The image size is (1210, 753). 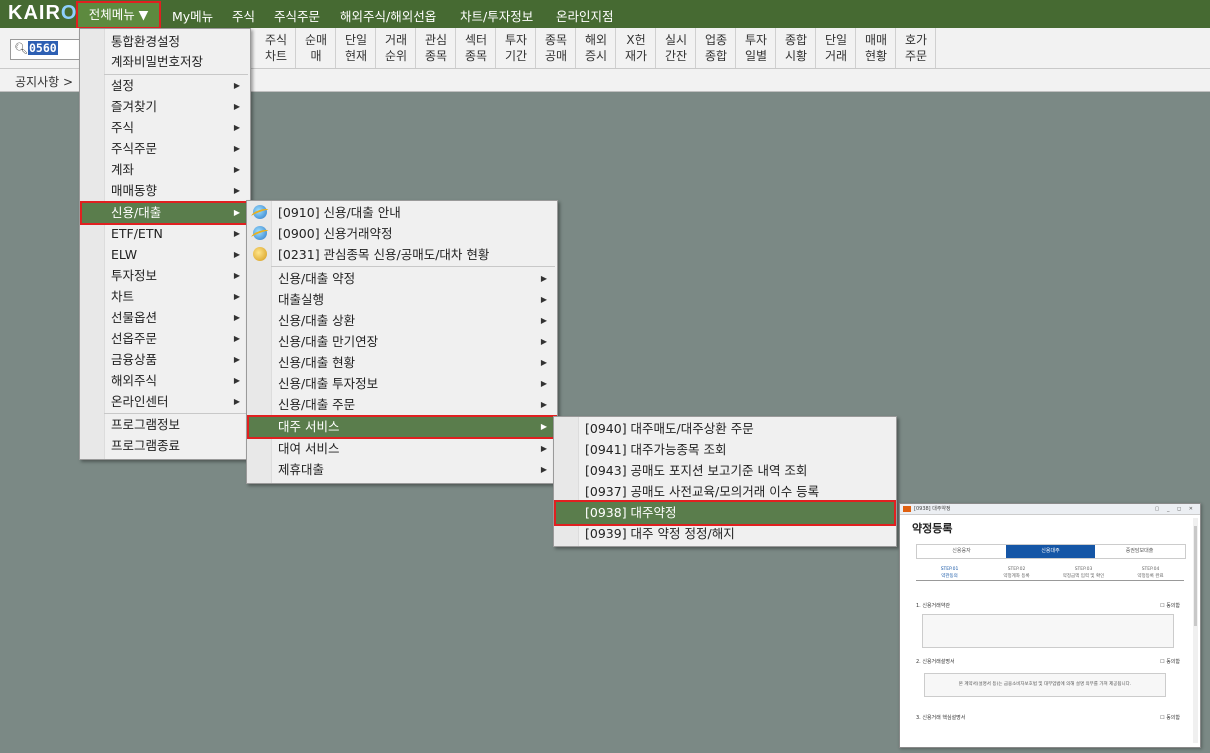 What do you see at coordinates (725, 428) in the screenshot?
I see `menu-item-0940: [0940] 대주매도/대주상환 주문` at bounding box center [725, 428].